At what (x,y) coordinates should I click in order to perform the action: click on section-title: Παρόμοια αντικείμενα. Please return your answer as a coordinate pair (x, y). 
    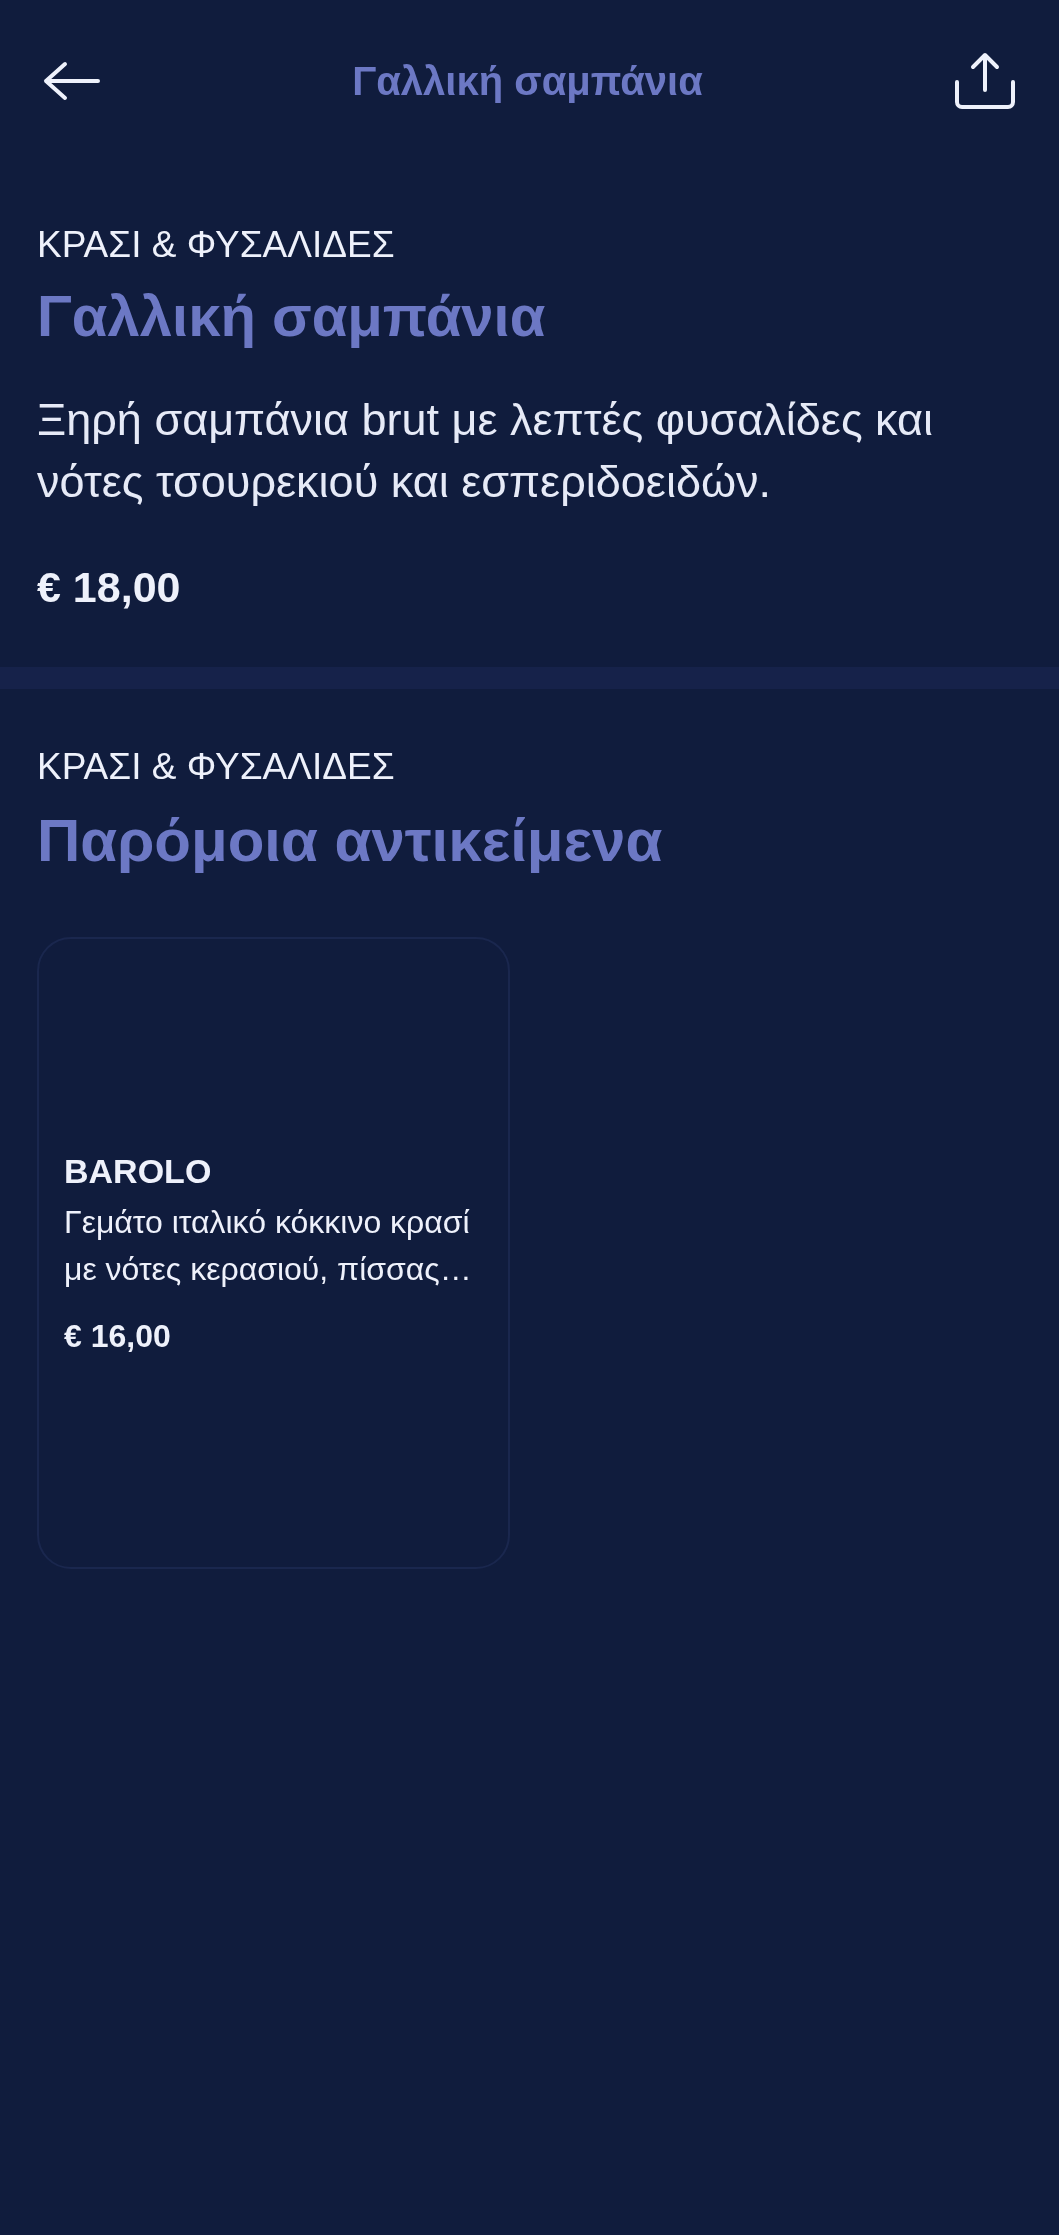
    Looking at the image, I should click on (350, 841).